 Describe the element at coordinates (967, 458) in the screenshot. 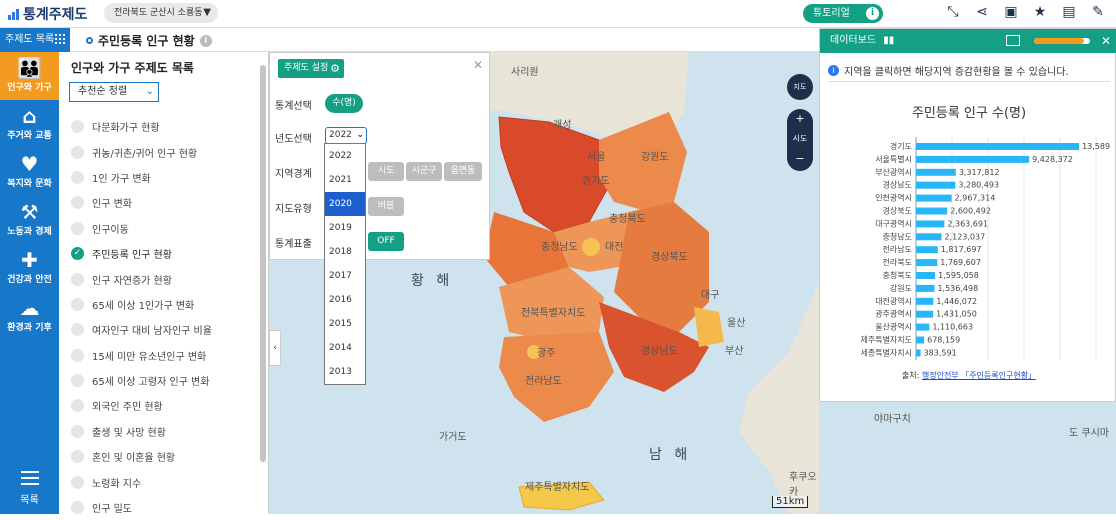

I see `map-area-right: 야마구치 도 쿠시마` at that location.